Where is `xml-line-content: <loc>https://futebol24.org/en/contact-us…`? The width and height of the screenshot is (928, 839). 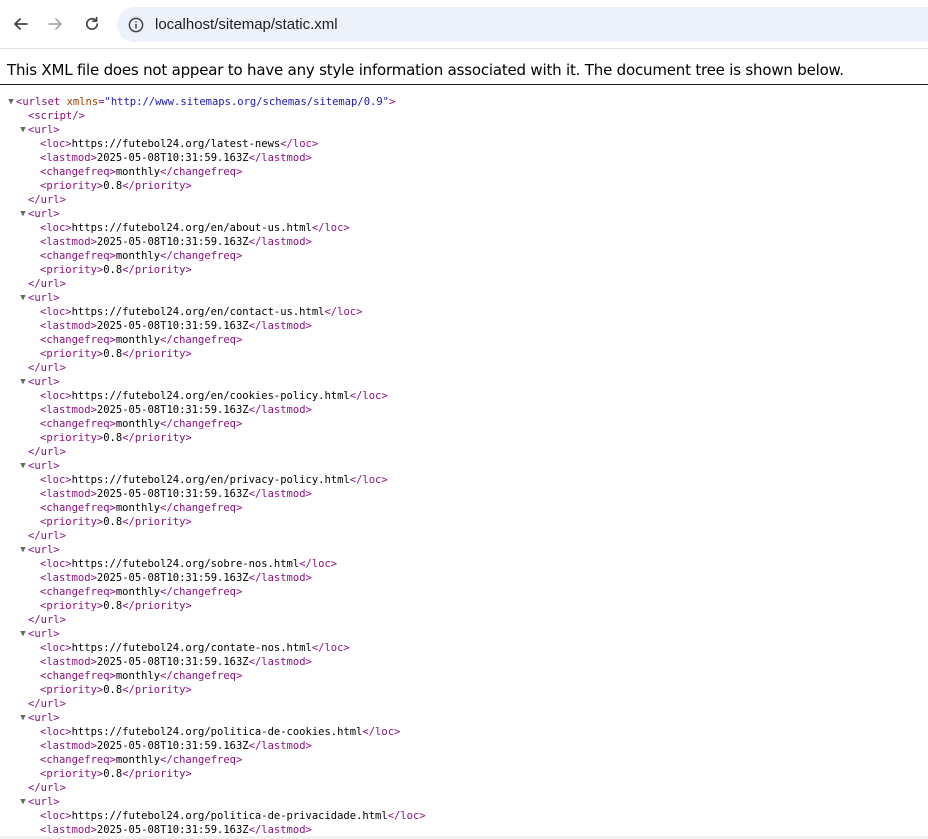 xml-line-content: <loc>https://futebol24.org/en/contact-us… is located at coordinates (201, 312).